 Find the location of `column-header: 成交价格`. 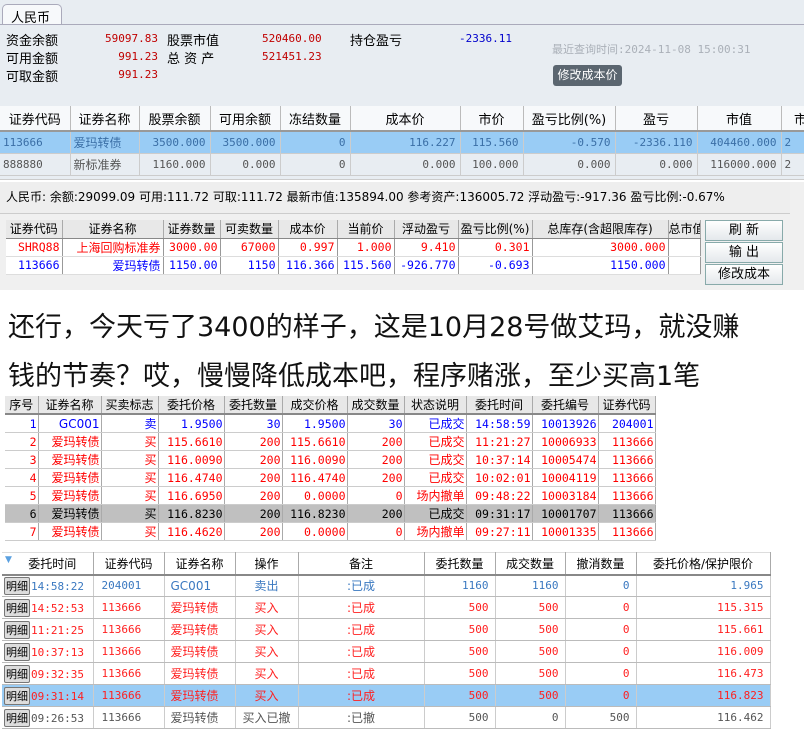

column-header: 成交价格 is located at coordinates (315, 405).